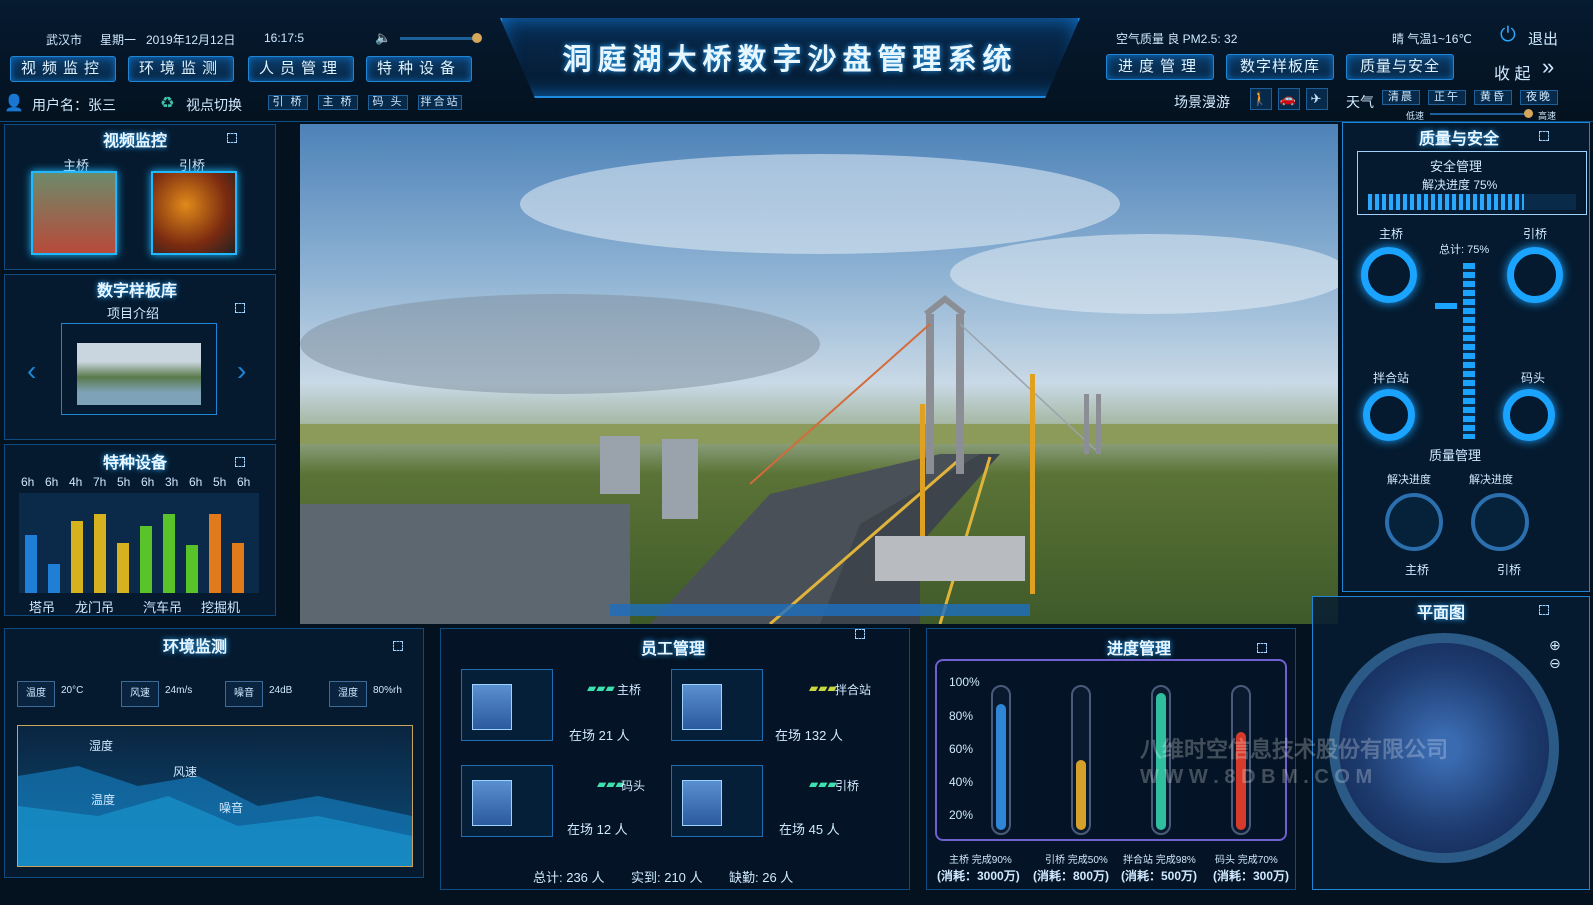 This screenshot has width=1593, height=905. What do you see at coordinates (673, 649) in the screenshot?
I see `staff-title: 员工管理` at bounding box center [673, 649].